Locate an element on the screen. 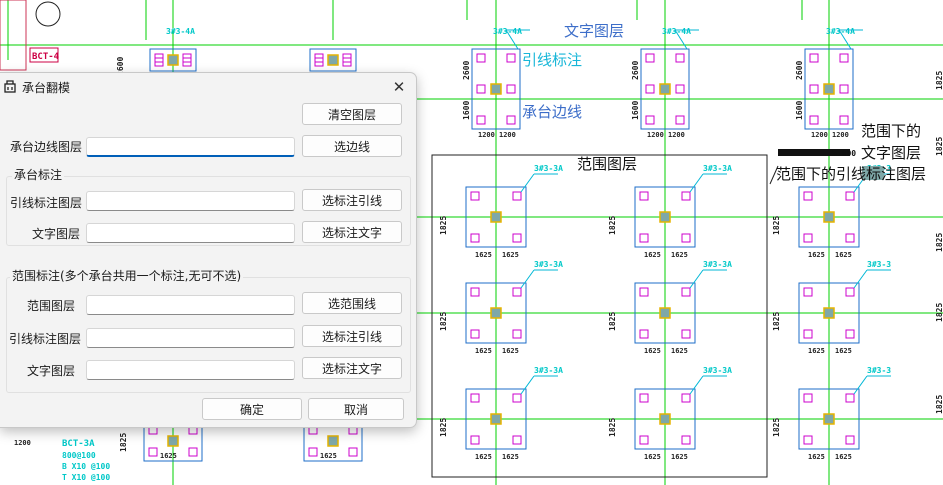 The image size is (943, 485). top-cap-1-center is located at coordinates (665, 89).